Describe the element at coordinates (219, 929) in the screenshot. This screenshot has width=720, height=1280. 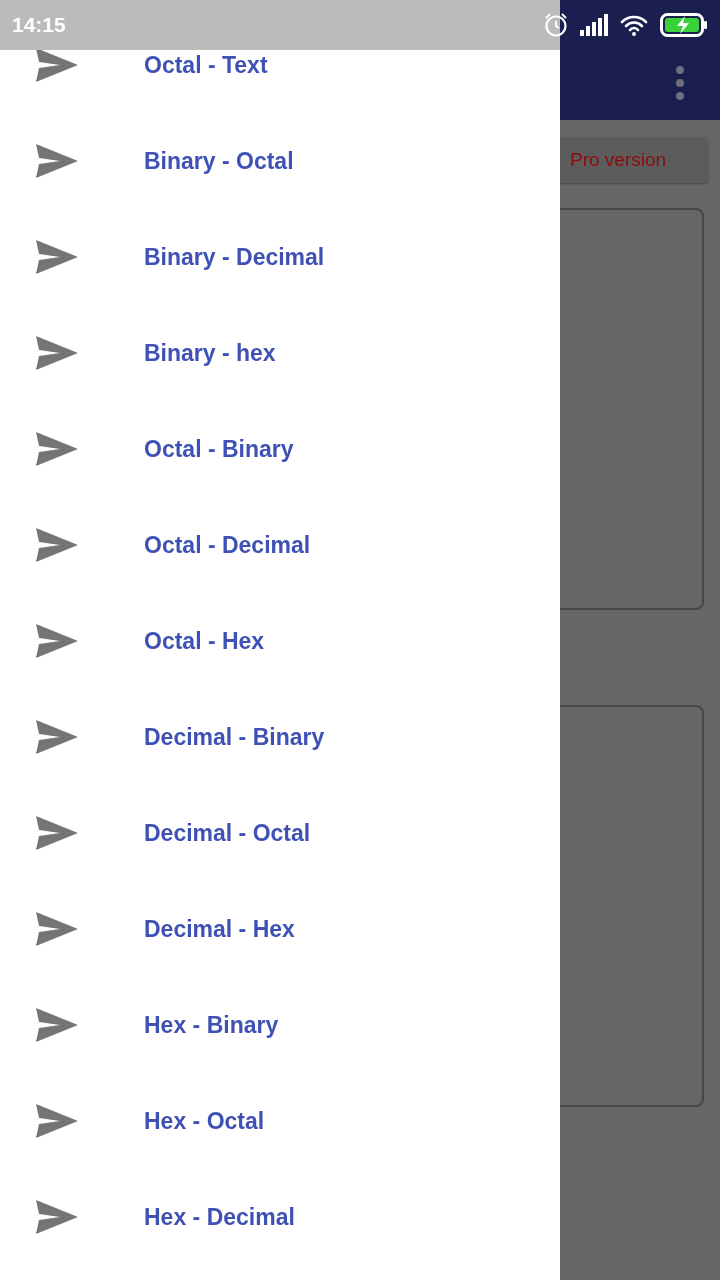
I see `menu-item: Decimal - Hex` at that location.